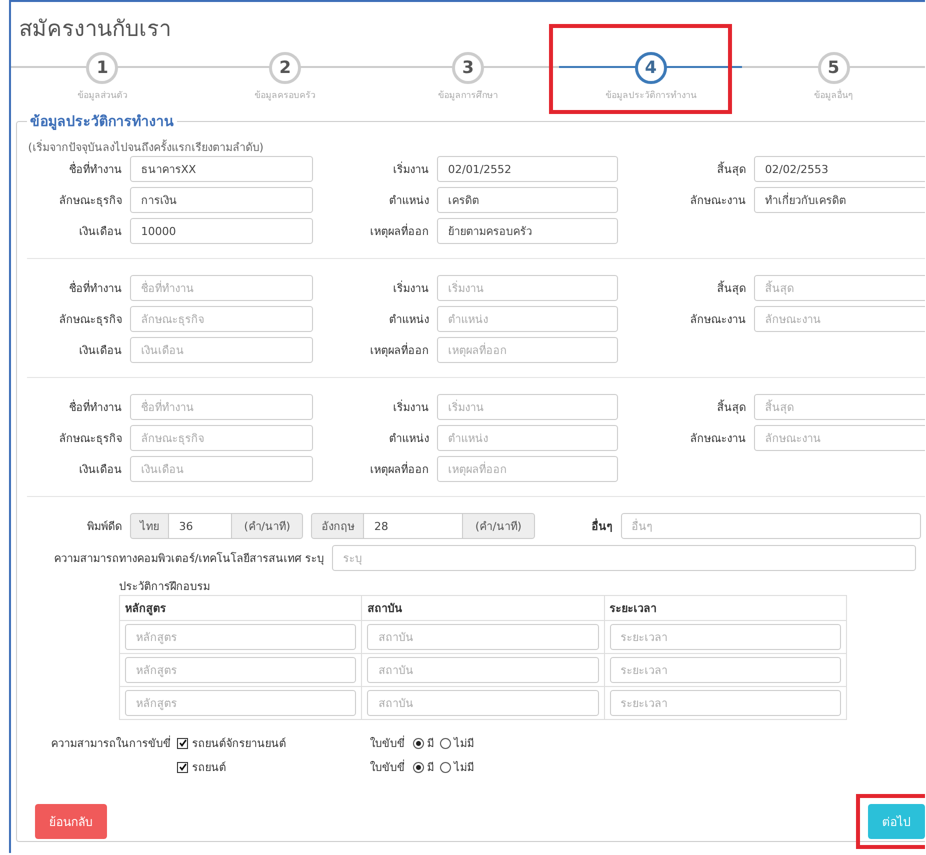 The width and height of the screenshot is (926, 855). What do you see at coordinates (285, 96) in the screenshot?
I see `step-label: ข้อมูลครอบครัว` at bounding box center [285, 96].